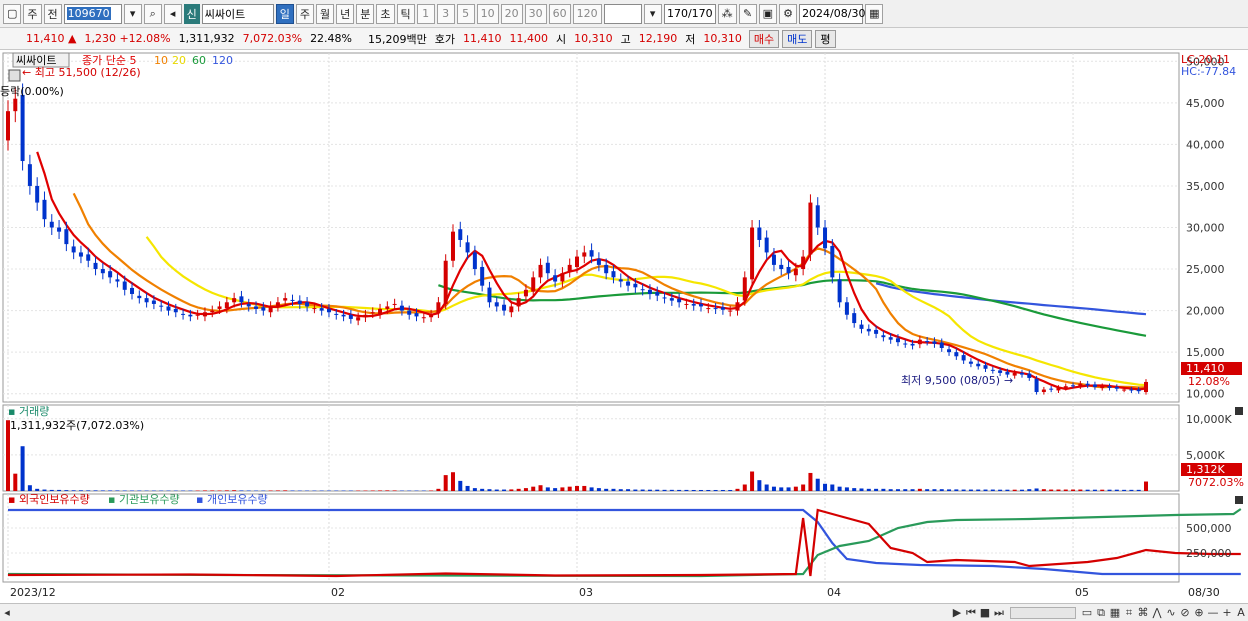 The height and width of the screenshot is (621, 1248). I want to click on eval-button: 평, so click(825, 38).